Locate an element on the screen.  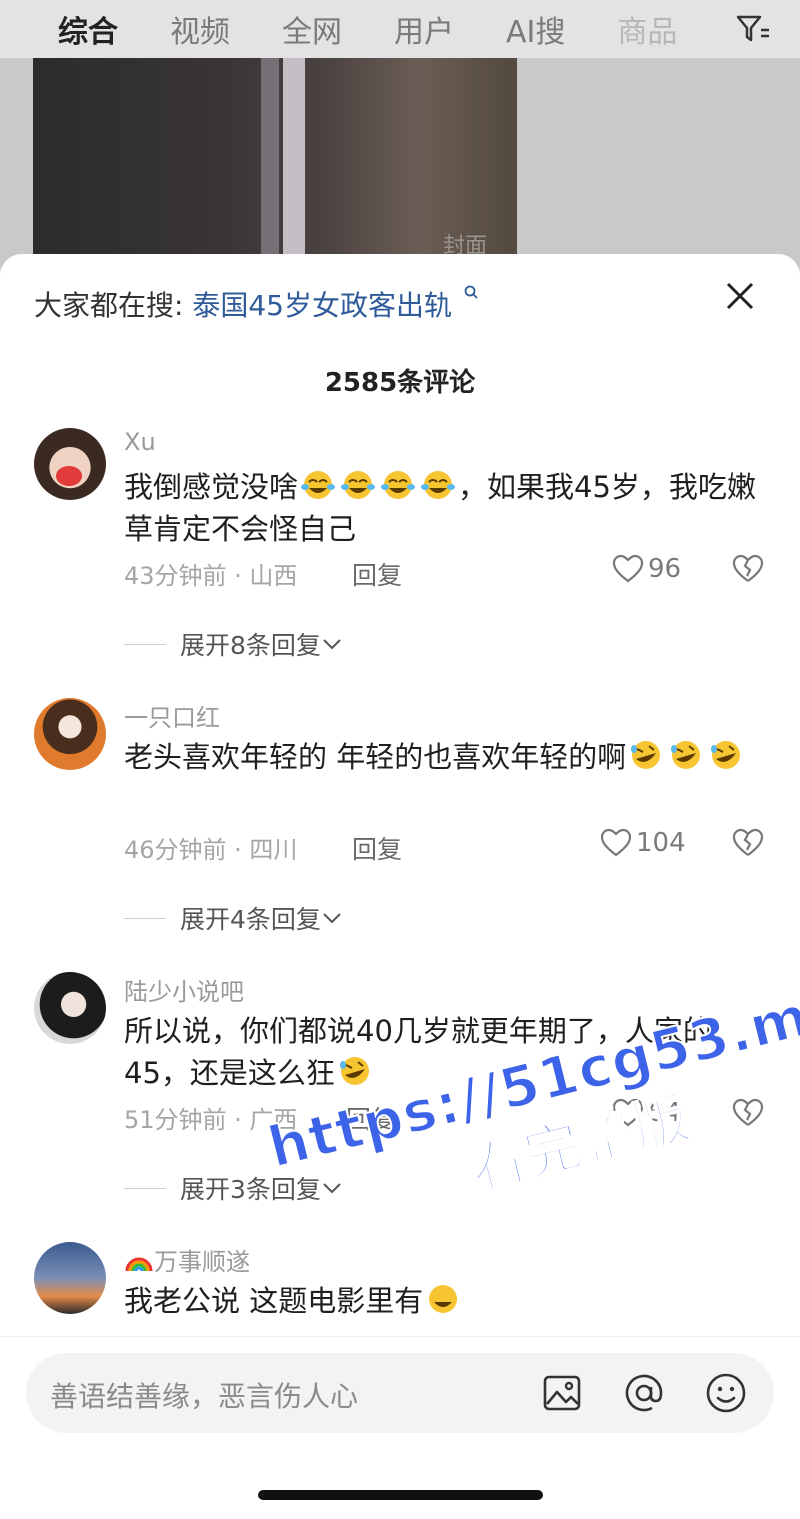
tab-comprehensive: 综合 is located at coordinates (88, 38).